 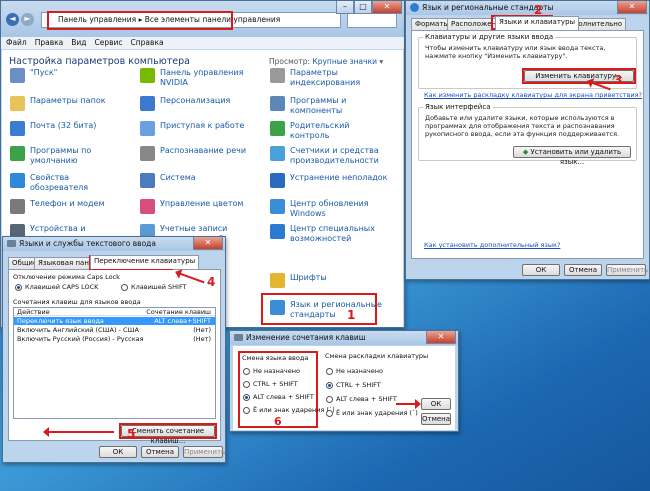 I want to click on group-title: Язык интерфейса, so click(x=458, y=107).